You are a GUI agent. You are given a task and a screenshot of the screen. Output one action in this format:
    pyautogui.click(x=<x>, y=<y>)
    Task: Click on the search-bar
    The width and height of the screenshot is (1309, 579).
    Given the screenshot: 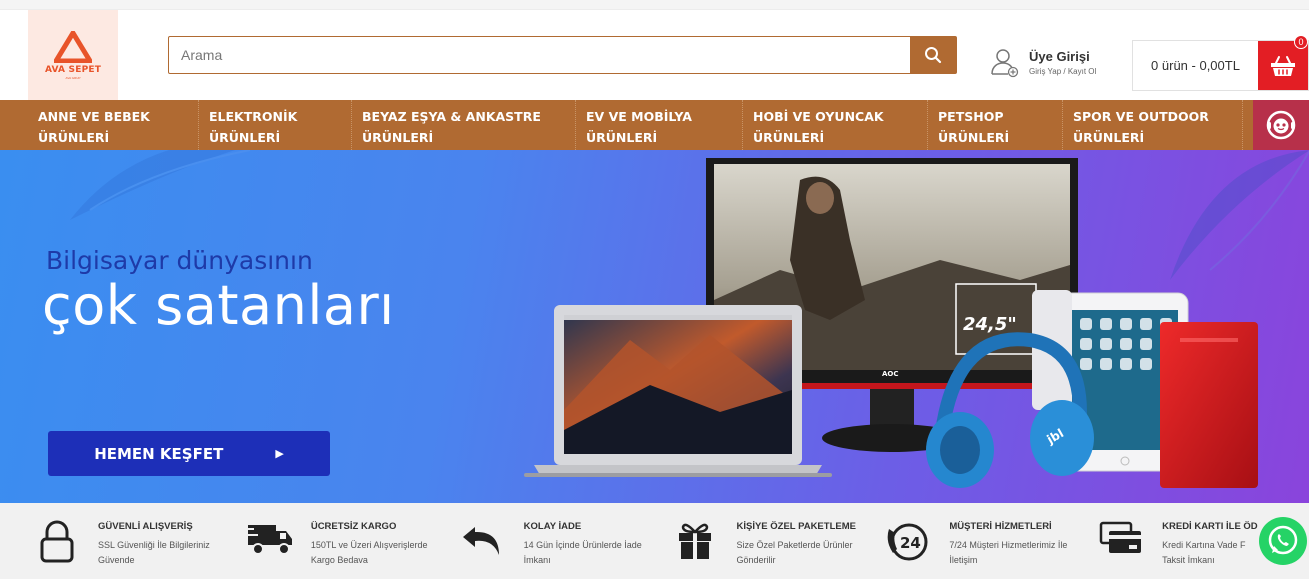 What is the action you would take?
    pyautogui.click(x=562, y=55)
    